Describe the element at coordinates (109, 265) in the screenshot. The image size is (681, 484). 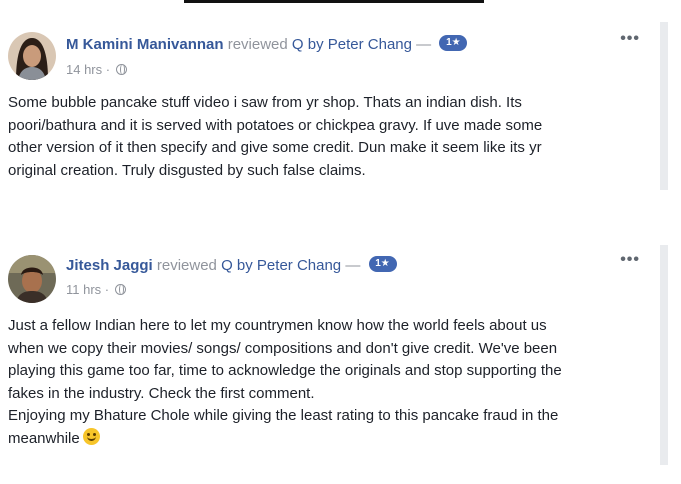
I see `author-name-link: Jitesh Jaggi` at that location.